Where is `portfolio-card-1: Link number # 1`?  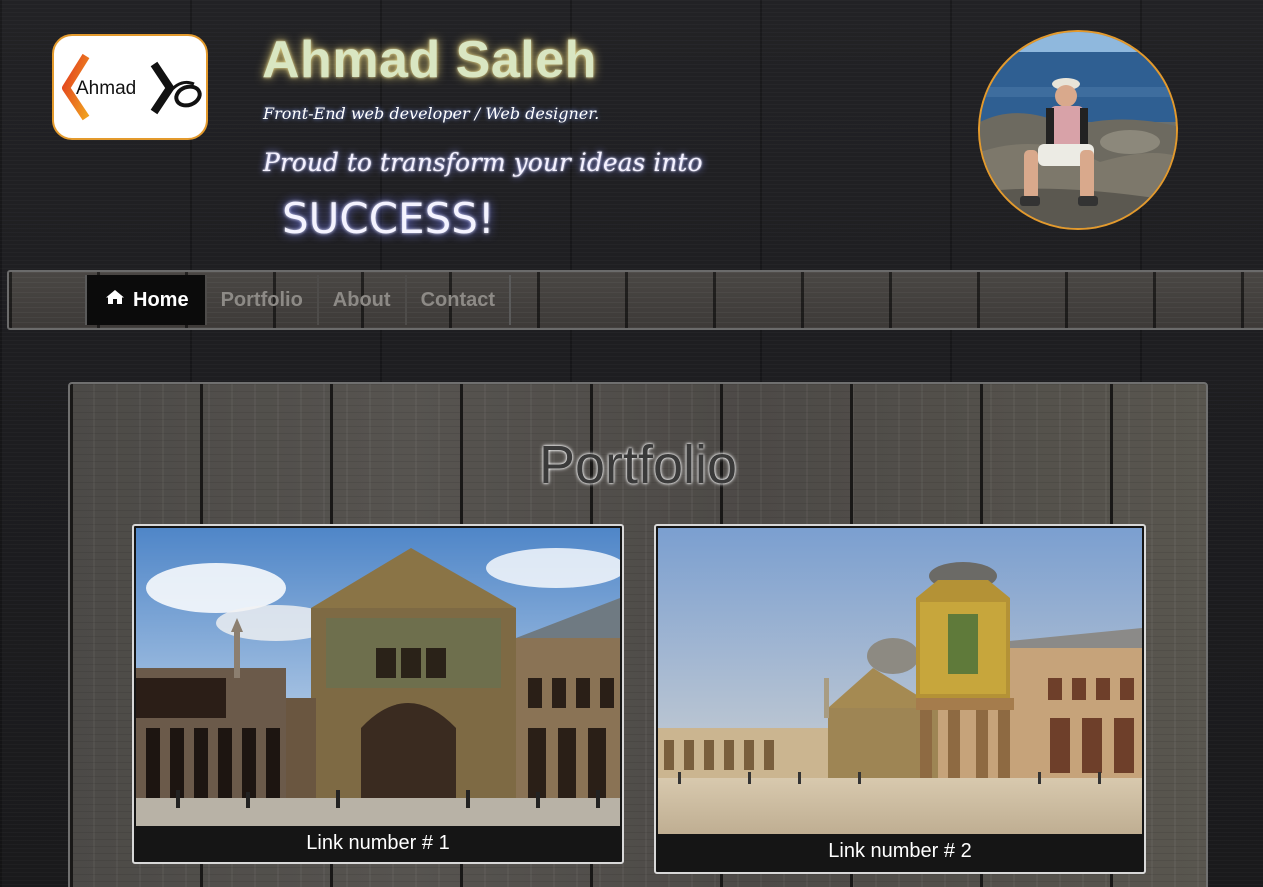
portfolio-card-1: Link number # 1 is located at coordinates (378, 694).